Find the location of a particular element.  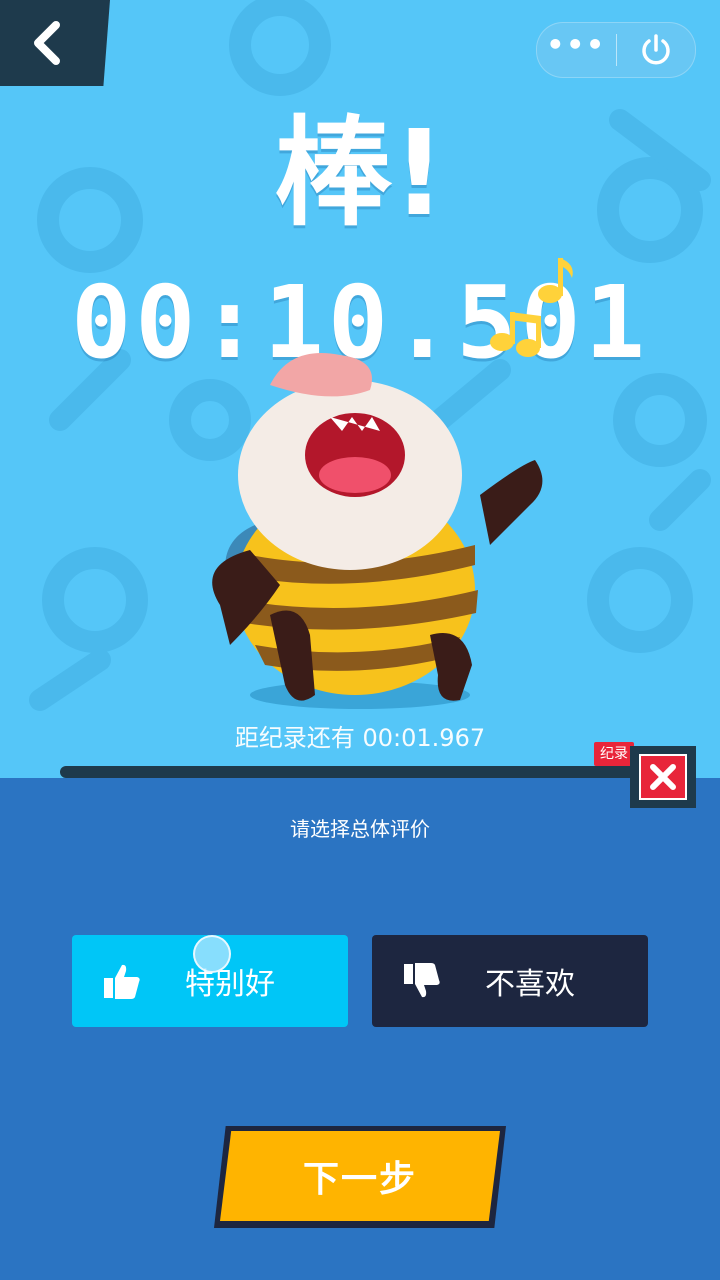

close-button-face is located at coordinates (663, 777).